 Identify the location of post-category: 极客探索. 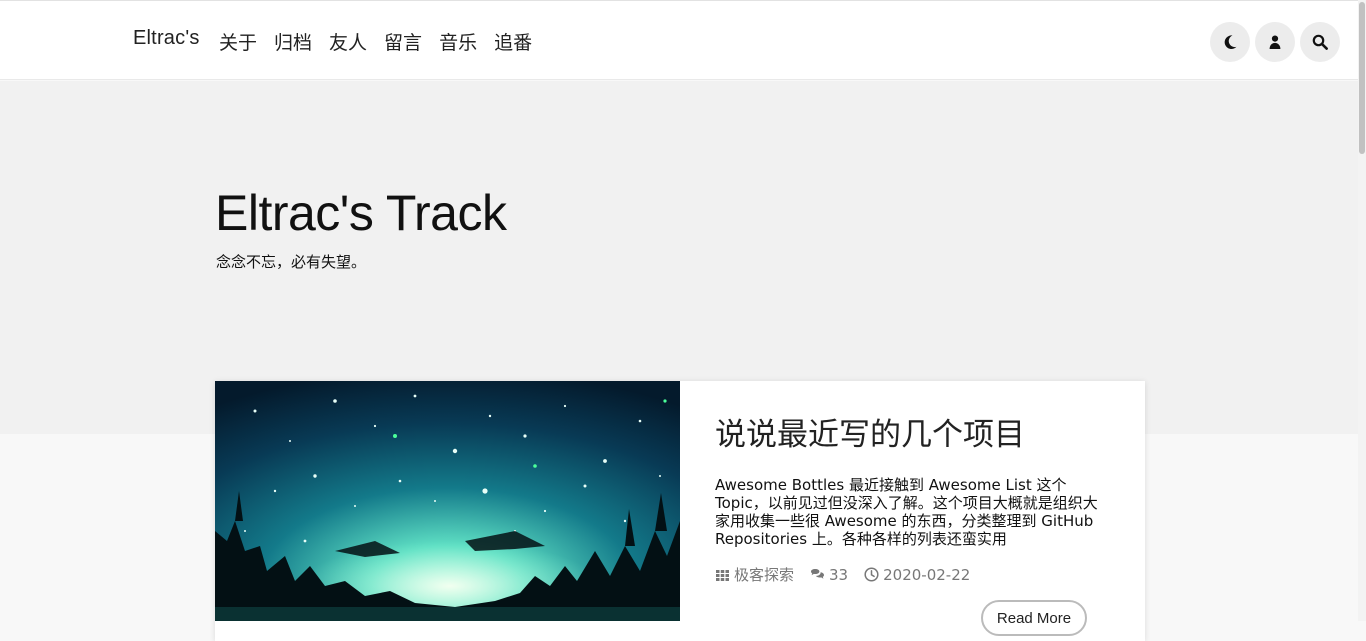
(754, 574).